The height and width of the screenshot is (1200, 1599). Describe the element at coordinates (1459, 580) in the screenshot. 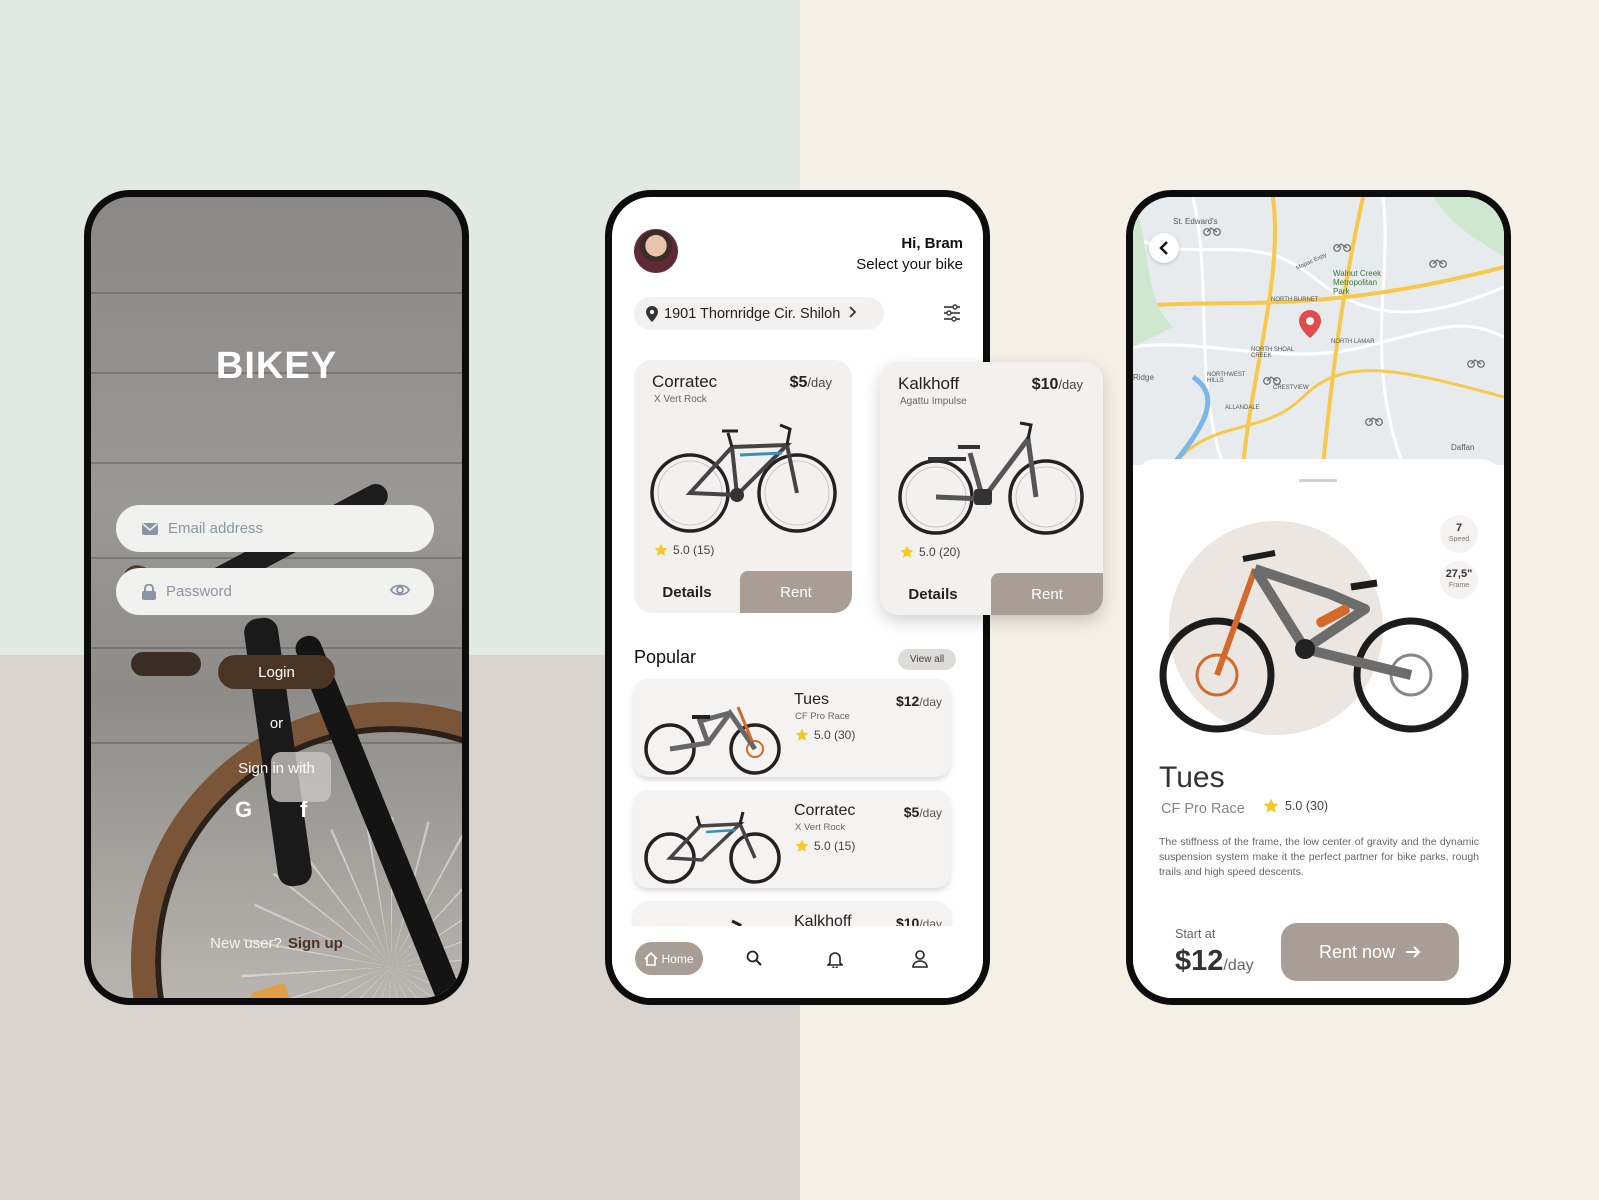

I see `spec-frame: 27,5" Frame` at that location.